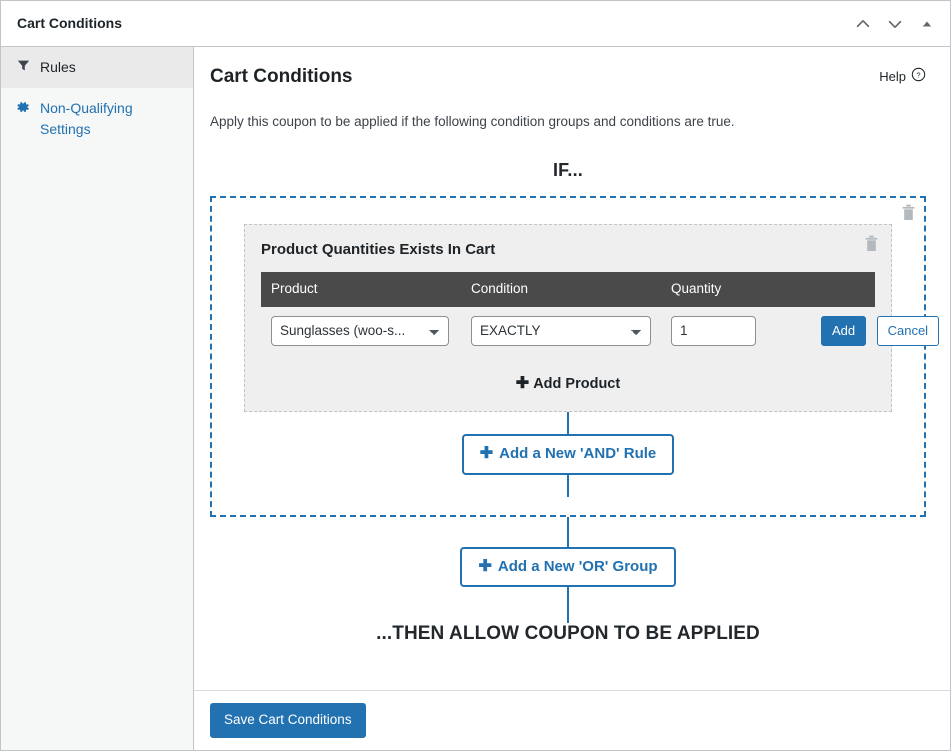 This screenshot has height=751, width=951. What do you see at coordinates (578, 453) in the screenshot?
I see `add-and-rule-label: Add a New 'AND' Rule` at bounding box center [578, 453].